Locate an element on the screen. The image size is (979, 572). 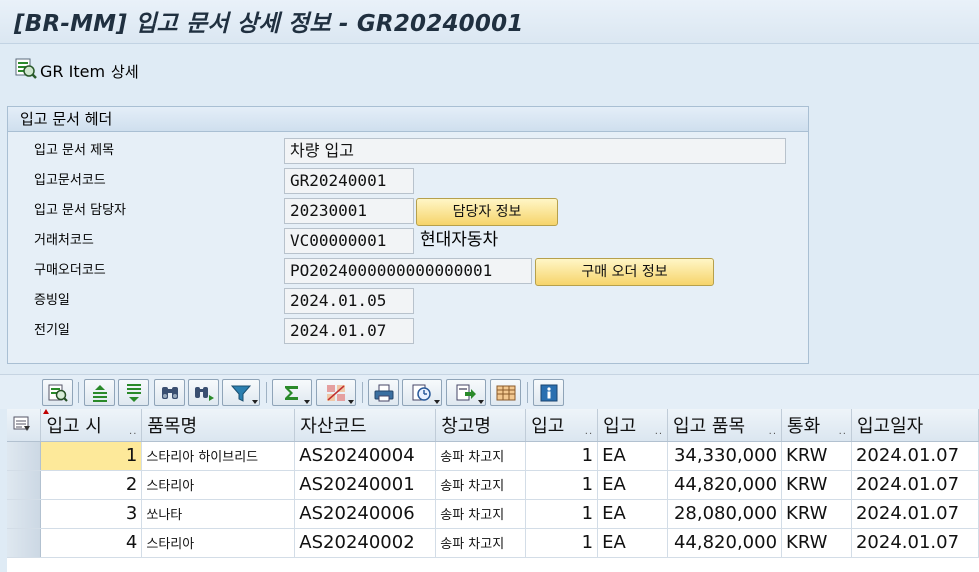
po-field: PO2024000000000000001 is located at coordinates (408, 271).